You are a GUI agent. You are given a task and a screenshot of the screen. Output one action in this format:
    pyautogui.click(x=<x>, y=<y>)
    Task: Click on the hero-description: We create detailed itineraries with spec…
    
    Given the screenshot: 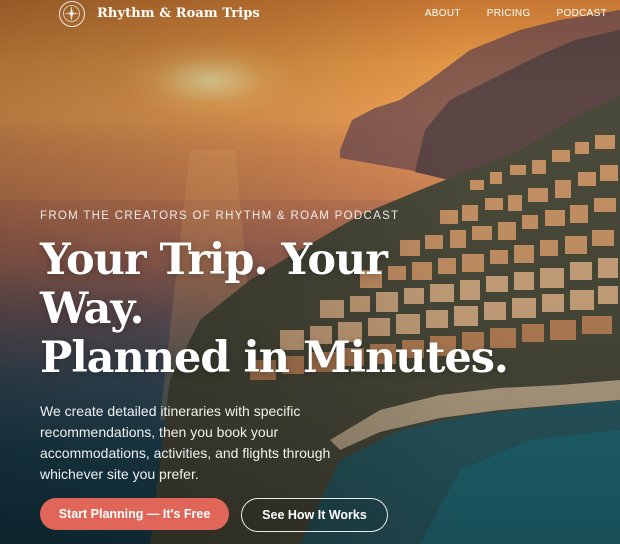 What is the action you would take?
    pyautogui.click(x=185, y=442)
    